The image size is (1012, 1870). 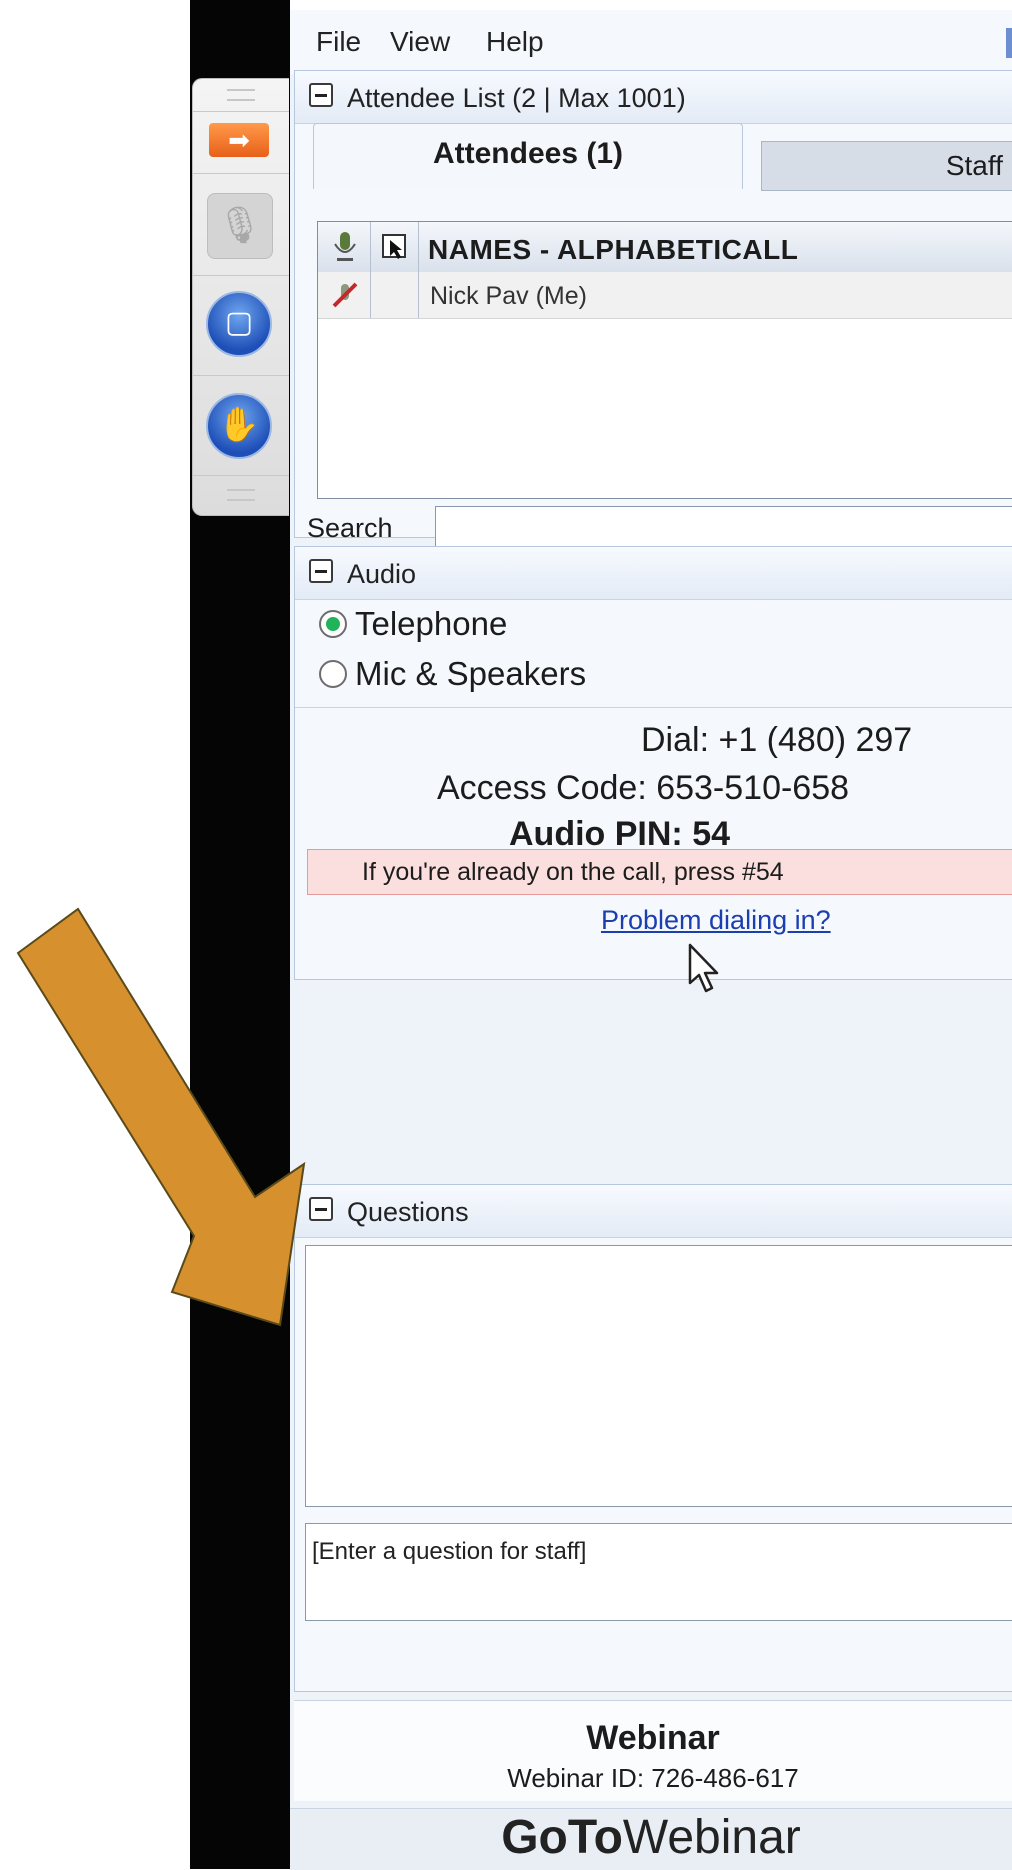 What do you see at coordinates (408, 1212) in the screenshot?
I see `questions-title: Questions` at bounding box center [408, 1212].